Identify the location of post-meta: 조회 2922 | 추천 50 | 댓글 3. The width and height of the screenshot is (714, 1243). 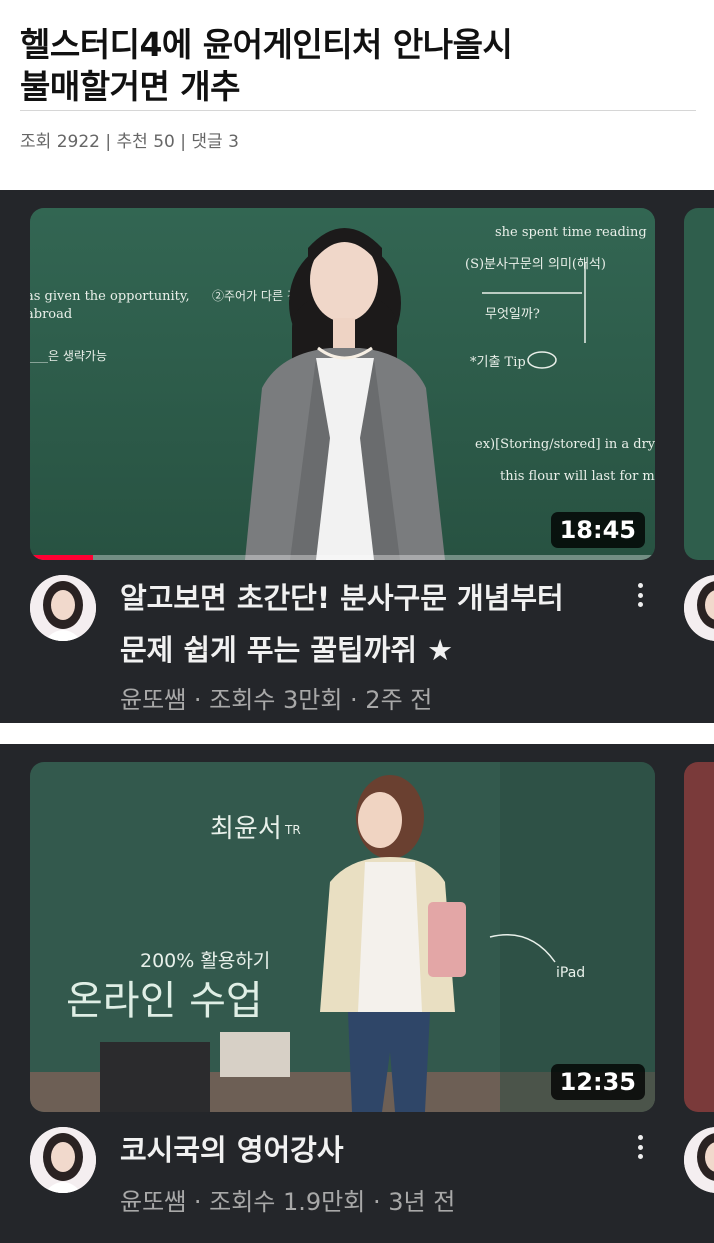
(129, 139).